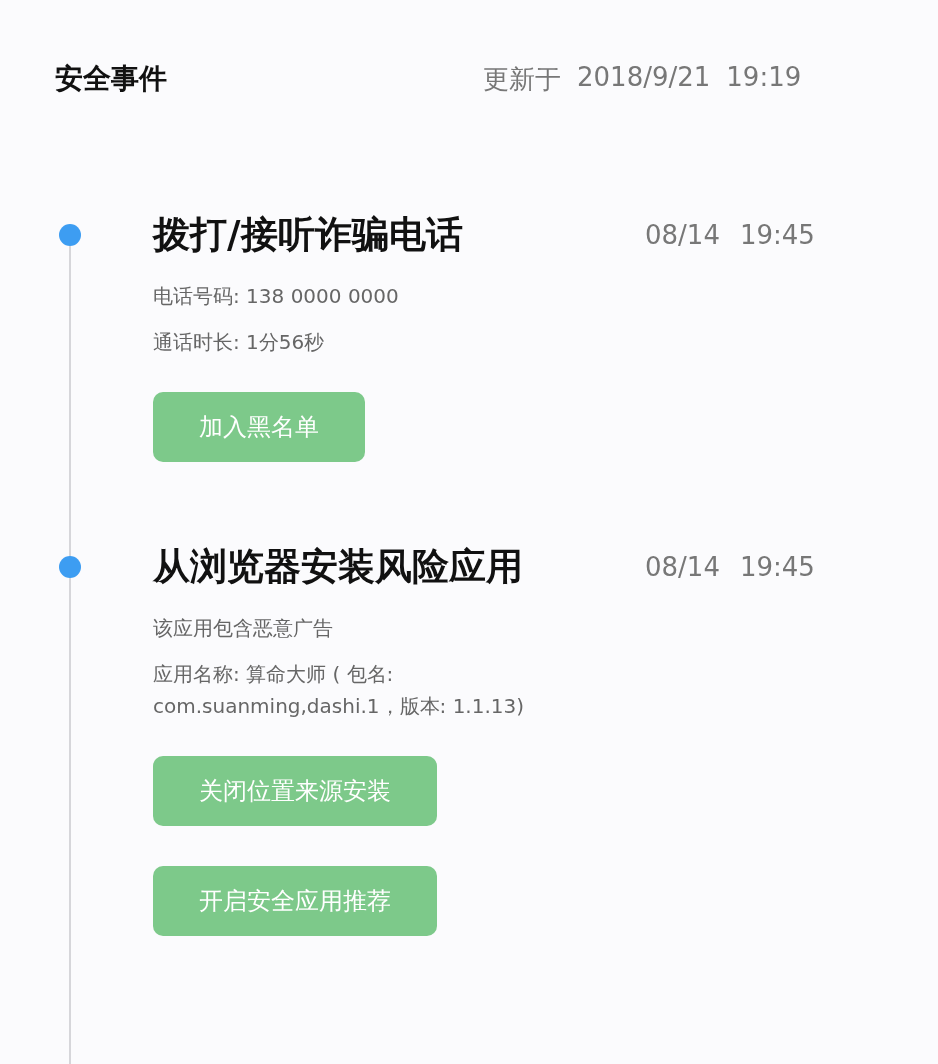 The image size is (938, 1064). I want to click on event-detail: 应用名称: 算命大师 ( 包名: com.suanming,dashi.1，版本: 1.1.13), so click(339, 690).